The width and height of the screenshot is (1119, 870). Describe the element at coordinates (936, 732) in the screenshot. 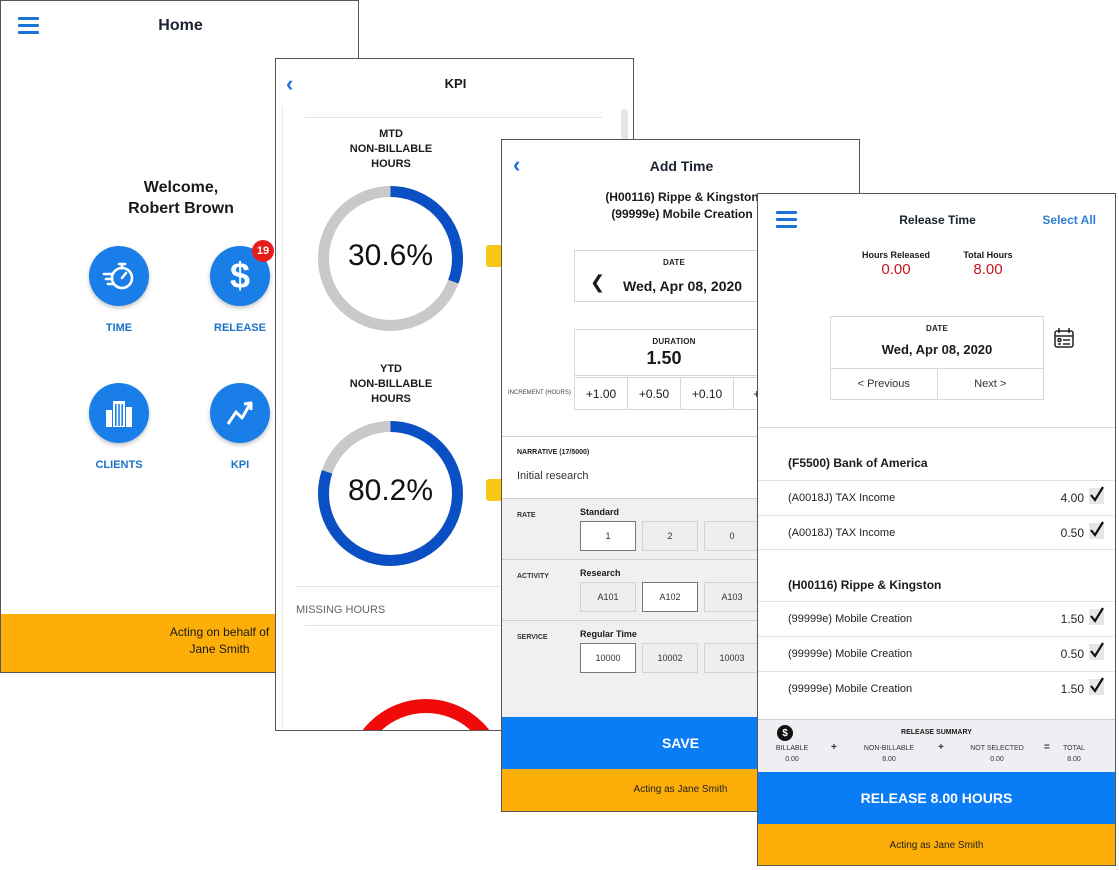

I see `summary-caption: RELEASE SUMMARY` at that location.